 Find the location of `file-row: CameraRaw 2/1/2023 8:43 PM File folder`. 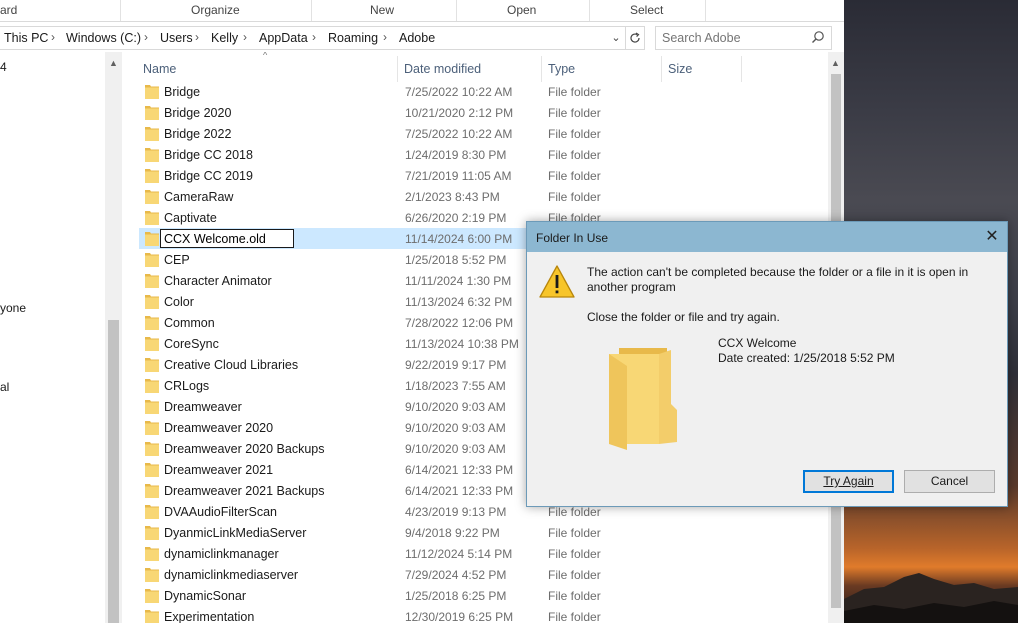

file-row: CameraRaw 2/1/2023 8:43 PM File folder is located at coordinates (483, 196).